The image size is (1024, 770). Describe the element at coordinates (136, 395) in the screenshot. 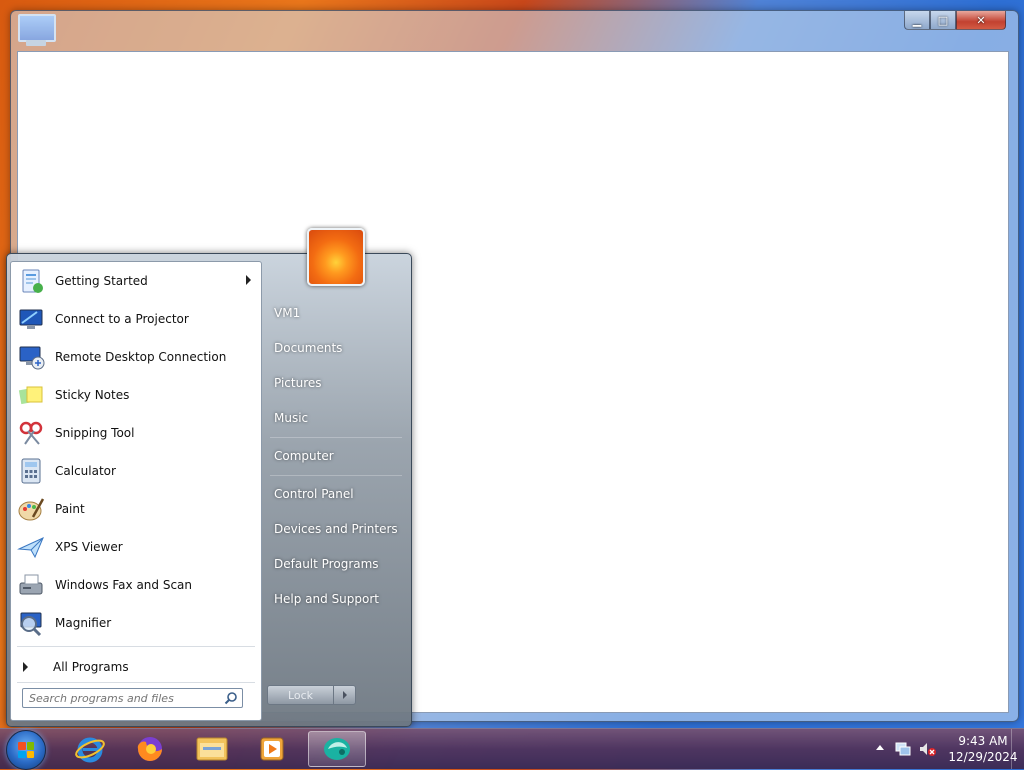

I see `program-sticky-notes: Sticky Notes` at that location.